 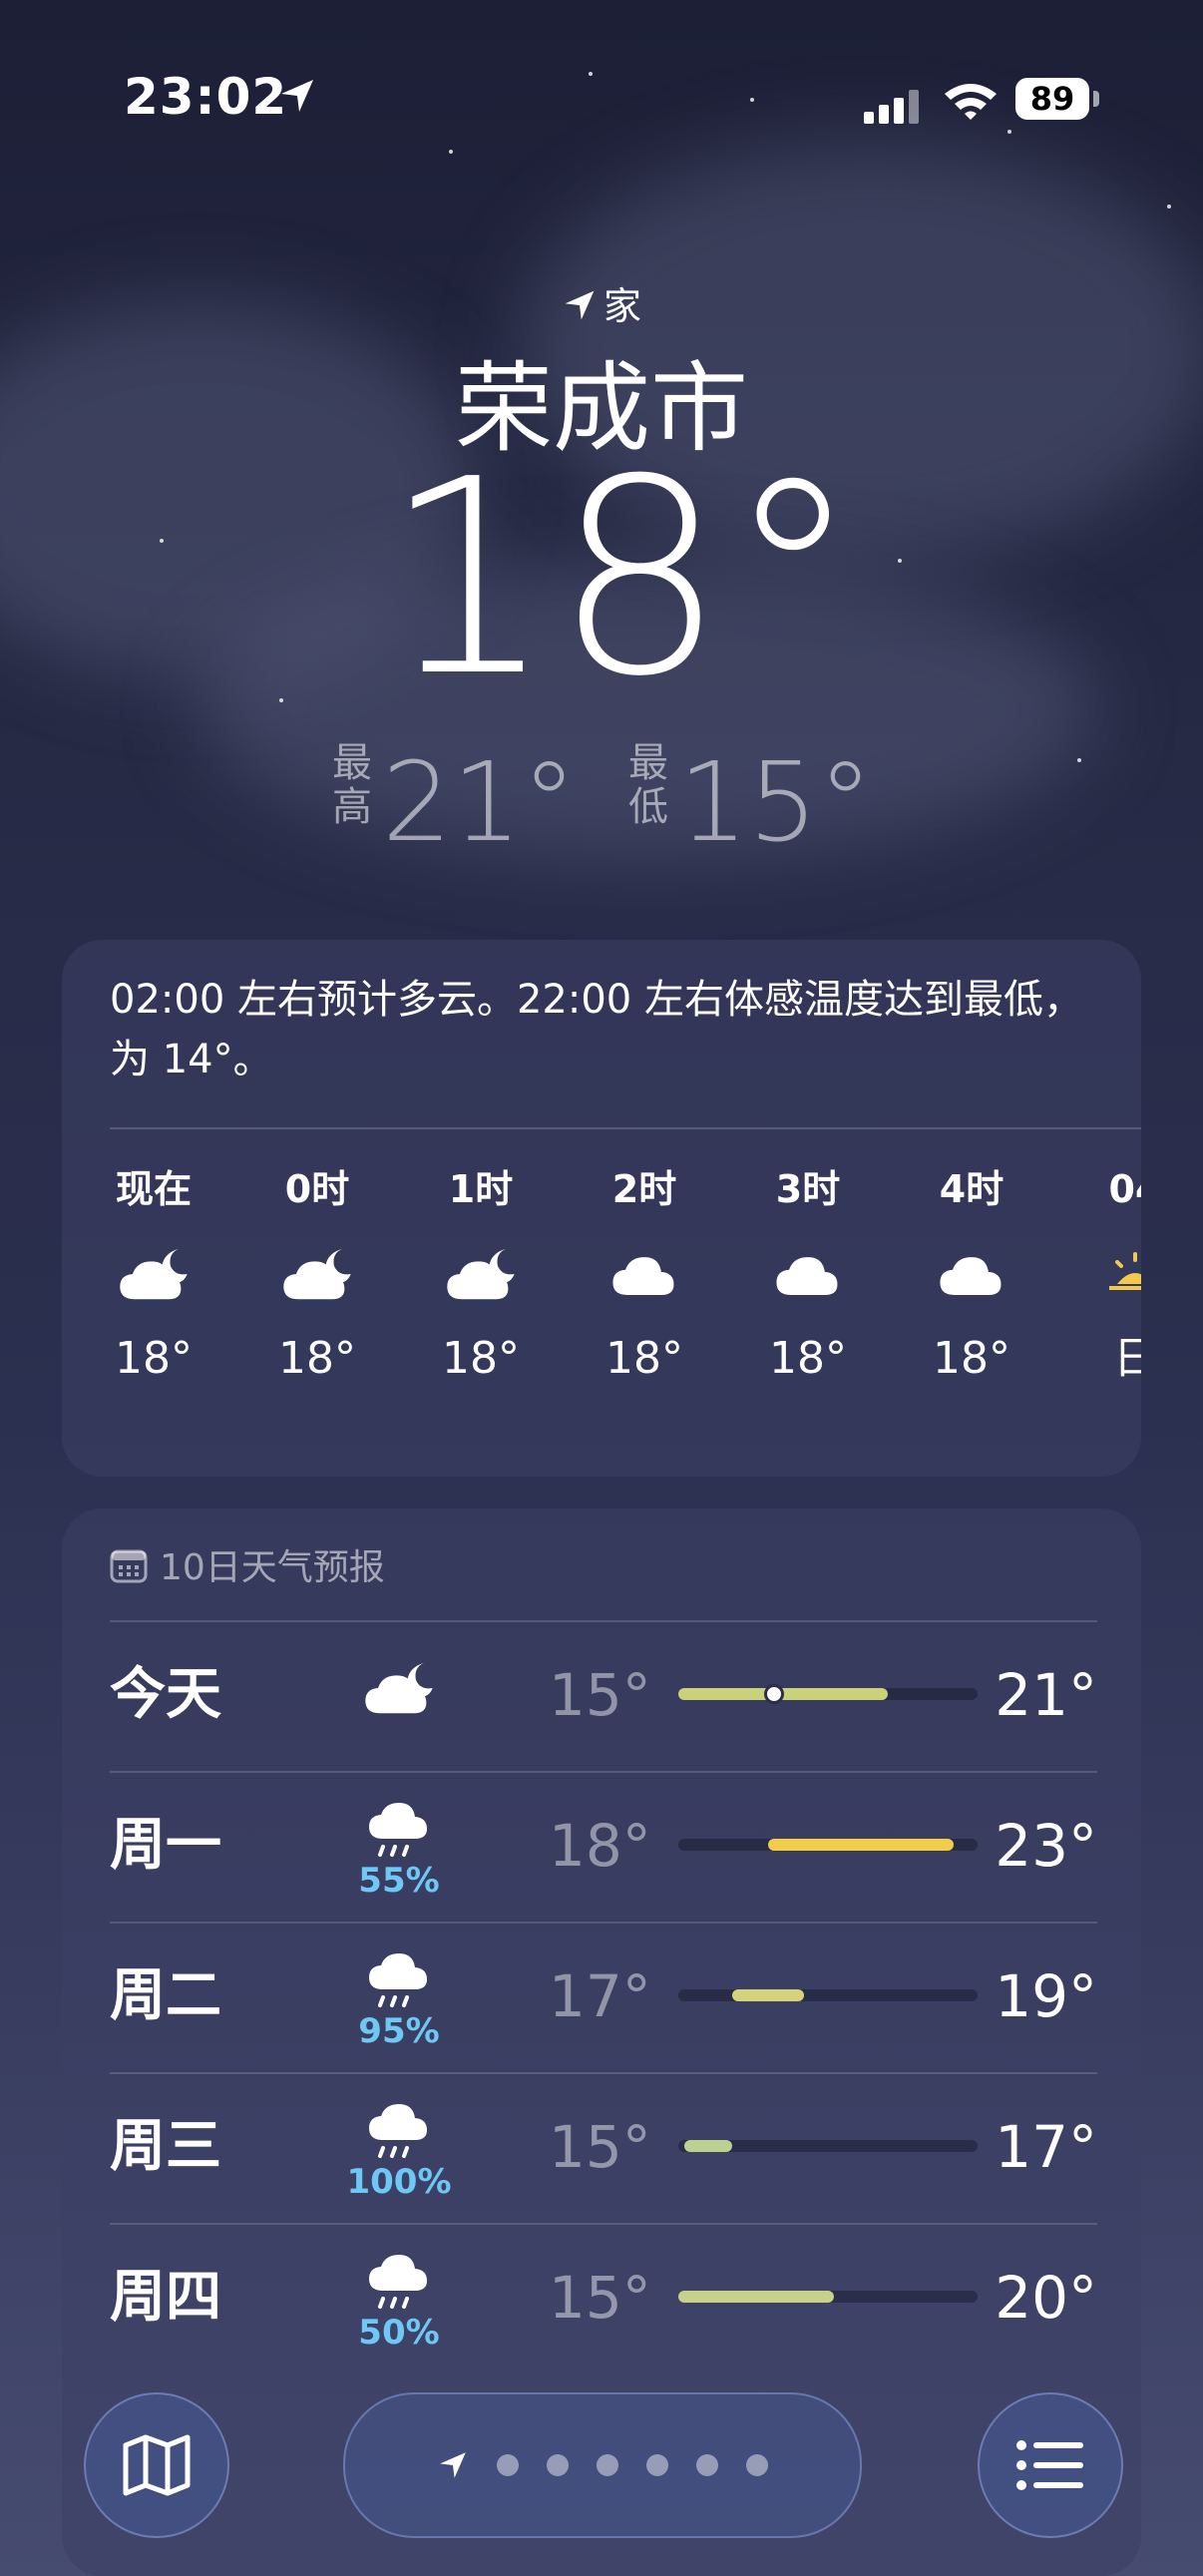 I want to click on hour-label: 4时, so click(x=971, y=1189).